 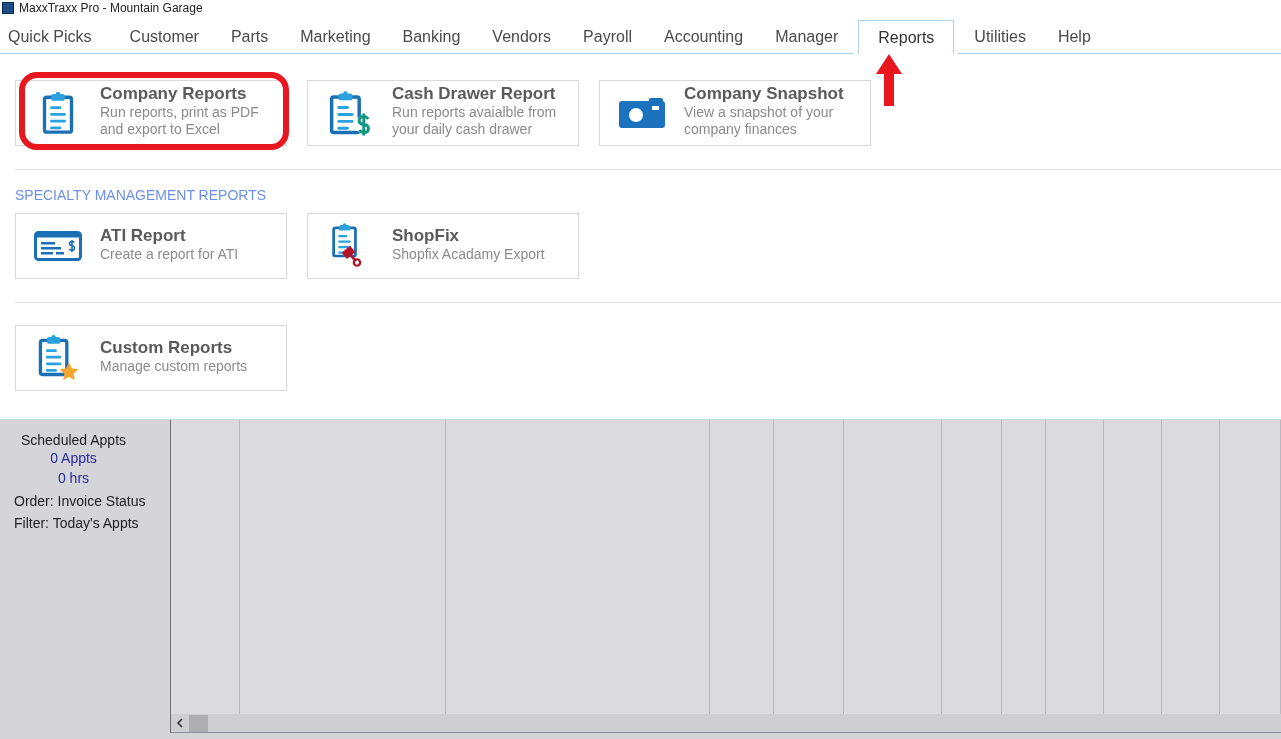 I want to click on report-card: Company Reports Run reports, print as PDF and export to Excel, so click(x=151, y=113).